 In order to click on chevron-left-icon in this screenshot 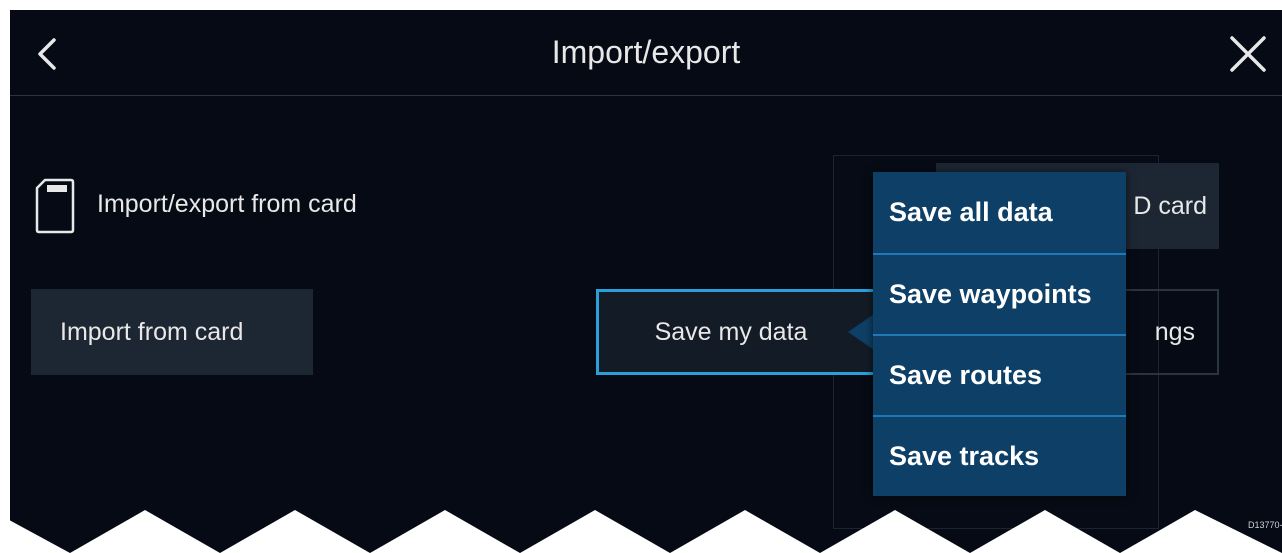, I will do `click(47, 54)`.